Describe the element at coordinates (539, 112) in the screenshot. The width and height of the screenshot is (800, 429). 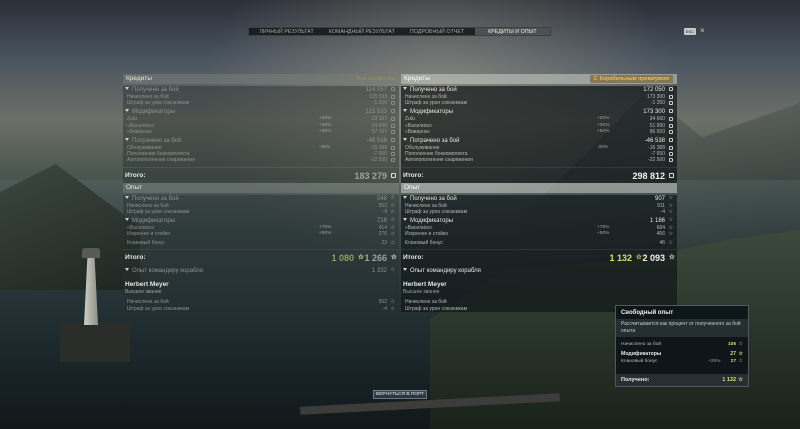
I see `credits-modifiers-group: Модификаторы 173 300` at that location.